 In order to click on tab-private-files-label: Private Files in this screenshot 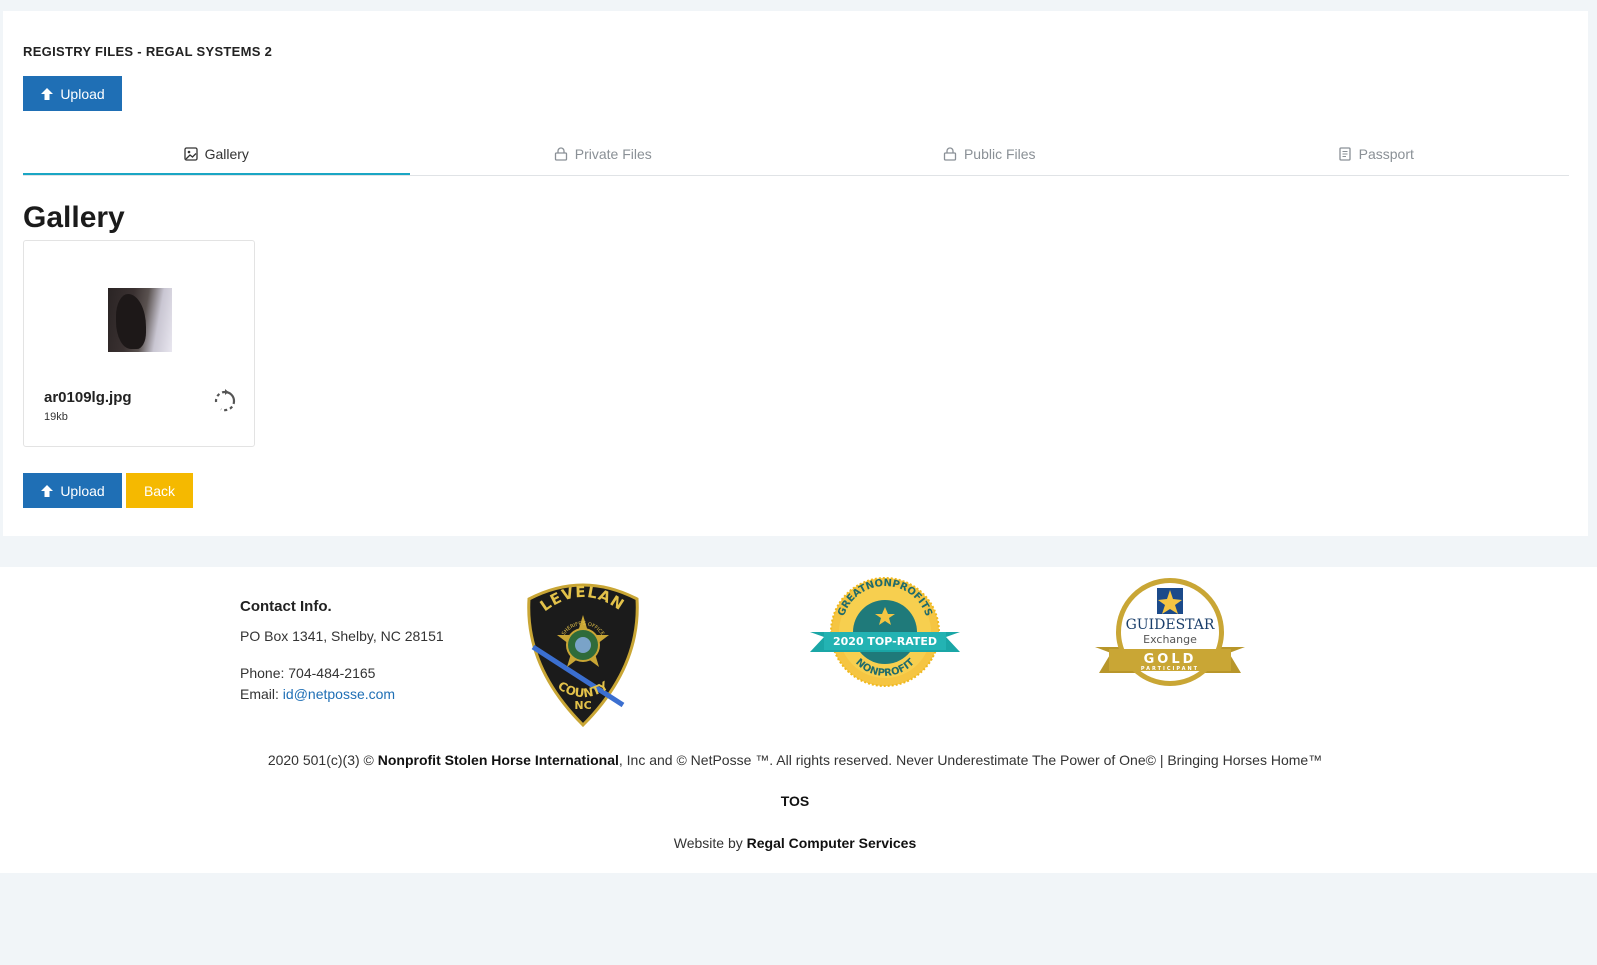, I will do `click(613, 154)`.